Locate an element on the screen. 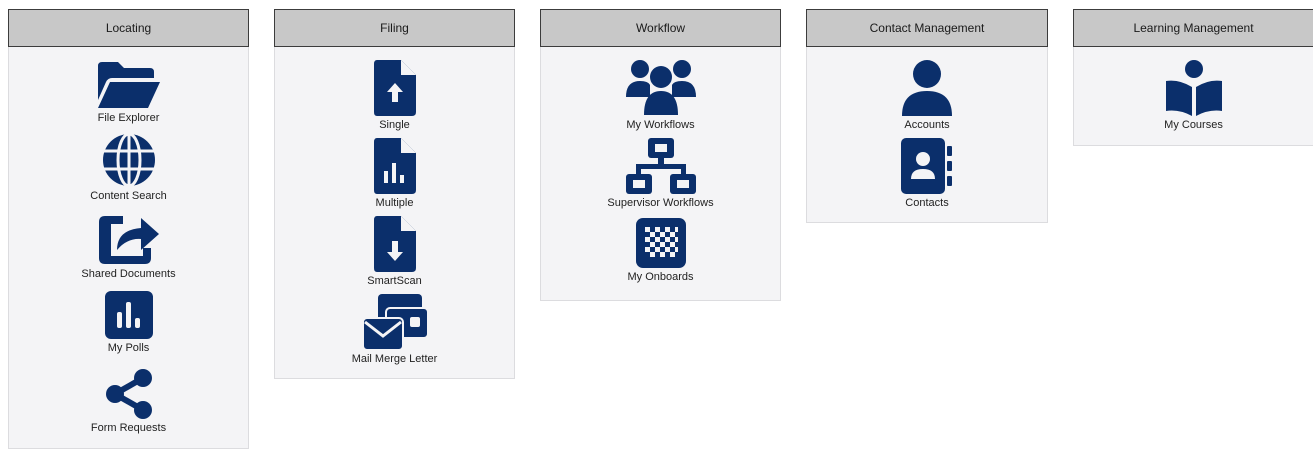 This screenshot has height=449, width=1313. panel-learning-management: Learning Management My Courses is located at coordinates (1193, 77).